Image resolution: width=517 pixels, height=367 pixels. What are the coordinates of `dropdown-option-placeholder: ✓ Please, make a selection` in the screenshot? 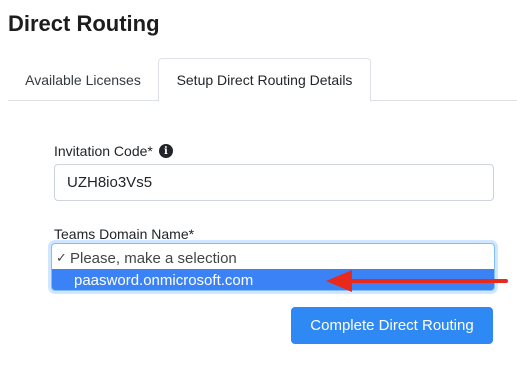 It's located at (273, 258).